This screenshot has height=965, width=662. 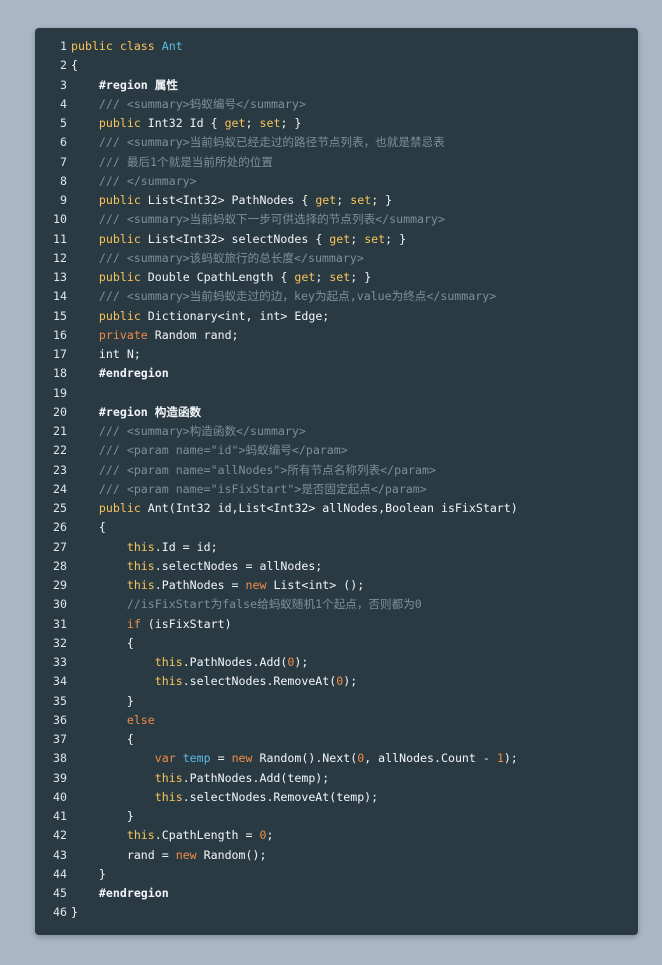 I want to click on code-token: Random rand;, so click(x=196, y=334).